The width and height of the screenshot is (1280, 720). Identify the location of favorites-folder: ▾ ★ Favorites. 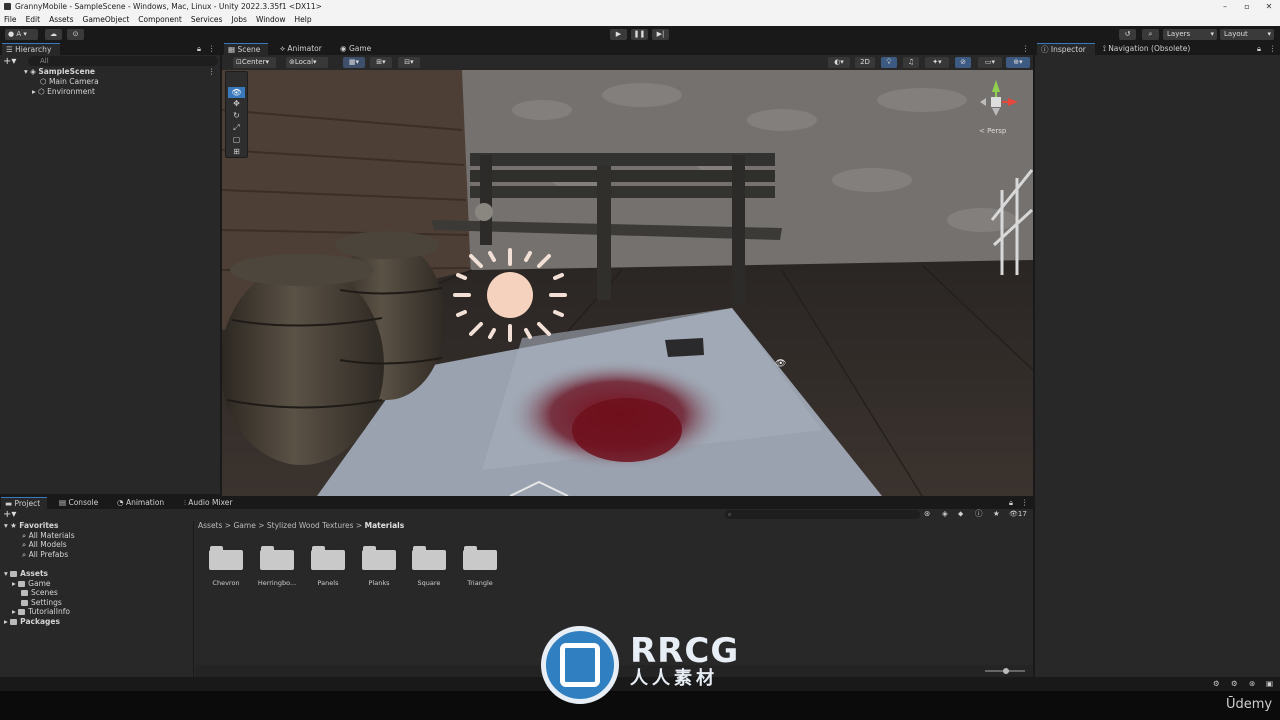
(31, 526).